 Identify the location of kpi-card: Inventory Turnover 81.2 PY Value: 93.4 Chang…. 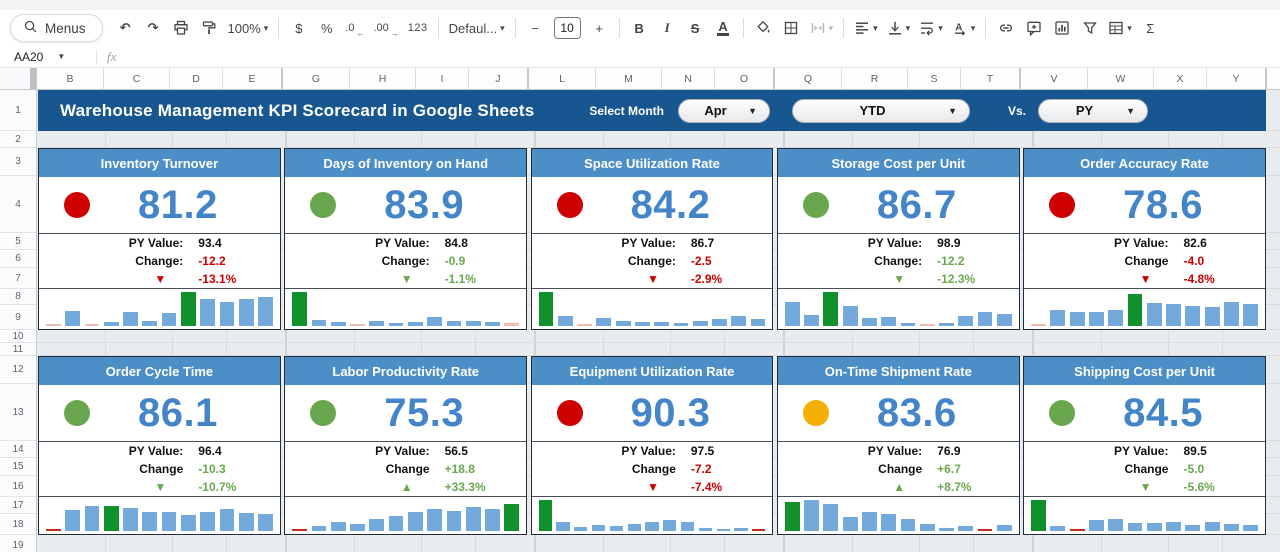
(159, 239).